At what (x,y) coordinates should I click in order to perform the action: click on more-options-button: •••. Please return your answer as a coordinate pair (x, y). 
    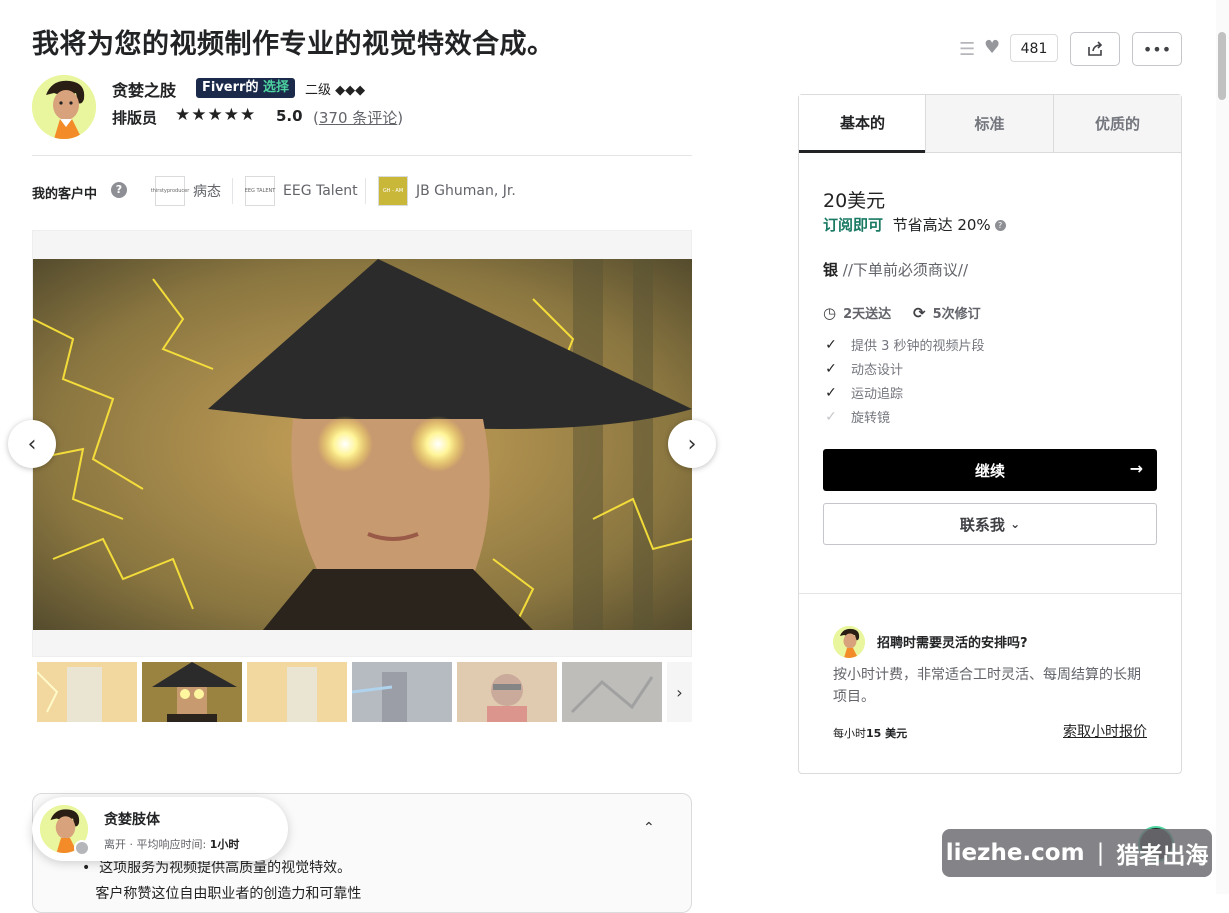
    Looking at the image, I should click on (1157, 49).